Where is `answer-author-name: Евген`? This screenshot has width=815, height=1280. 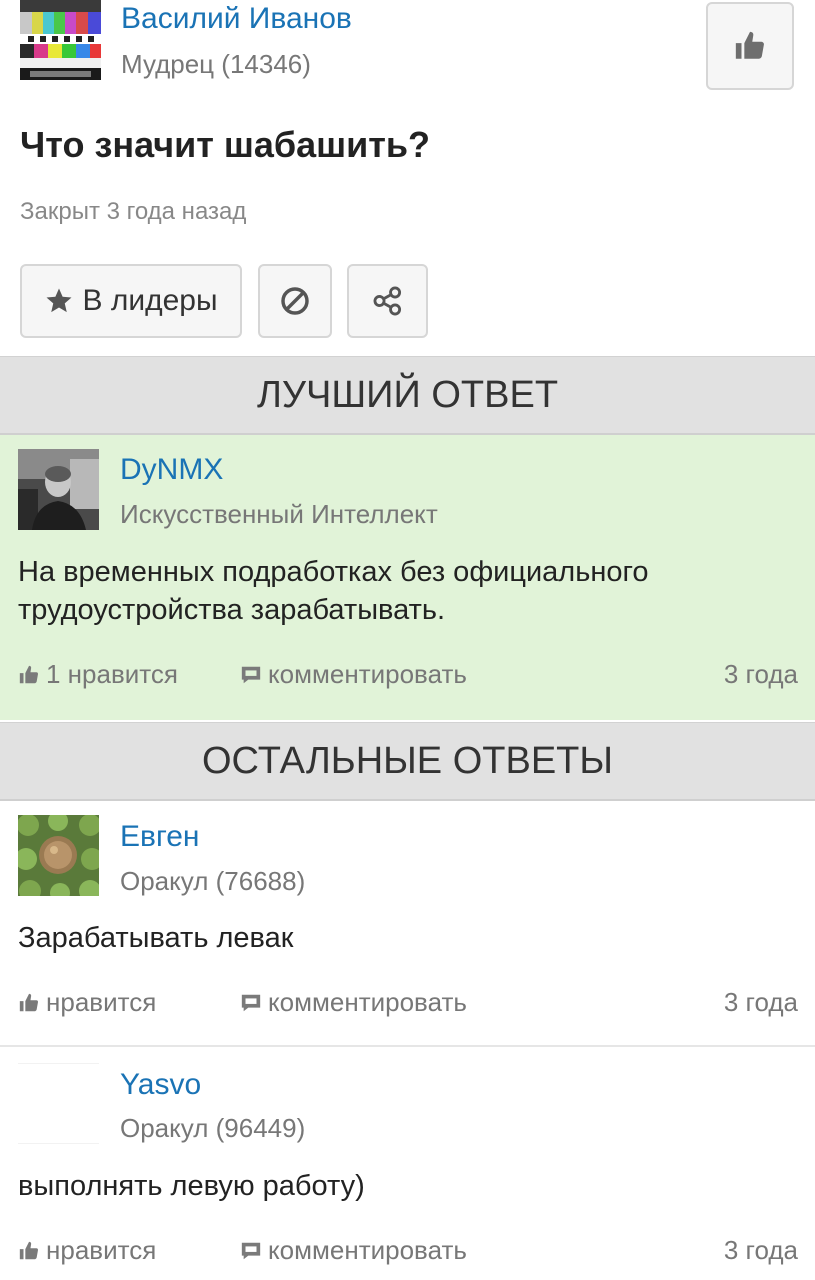 answer-author-name: Евген is located at coordinates (159, 837).